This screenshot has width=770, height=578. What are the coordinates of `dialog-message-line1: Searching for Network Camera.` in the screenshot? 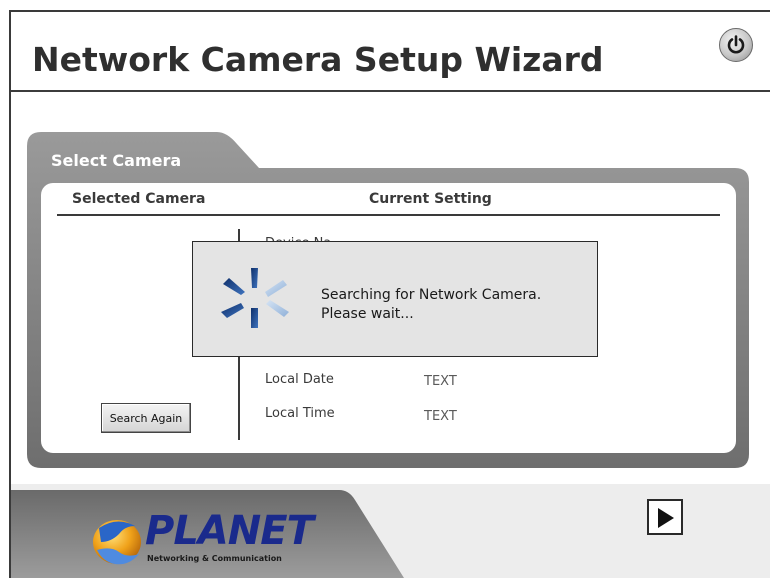 It's located at (431, 295).